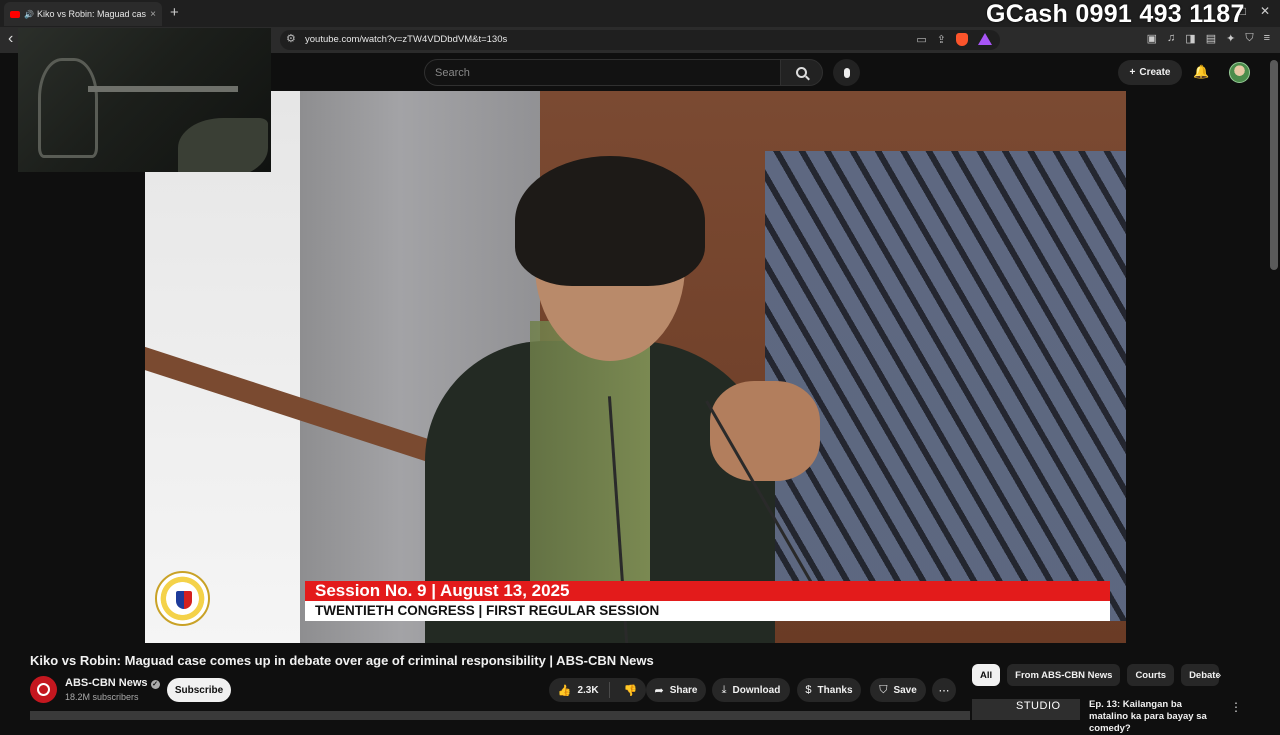 The height and width of the screenshot is (735, 1280). Describe the element at coordinates (1236, 707) in the screenshot. I see `kebab-menu-icon: ⋮` at that location.